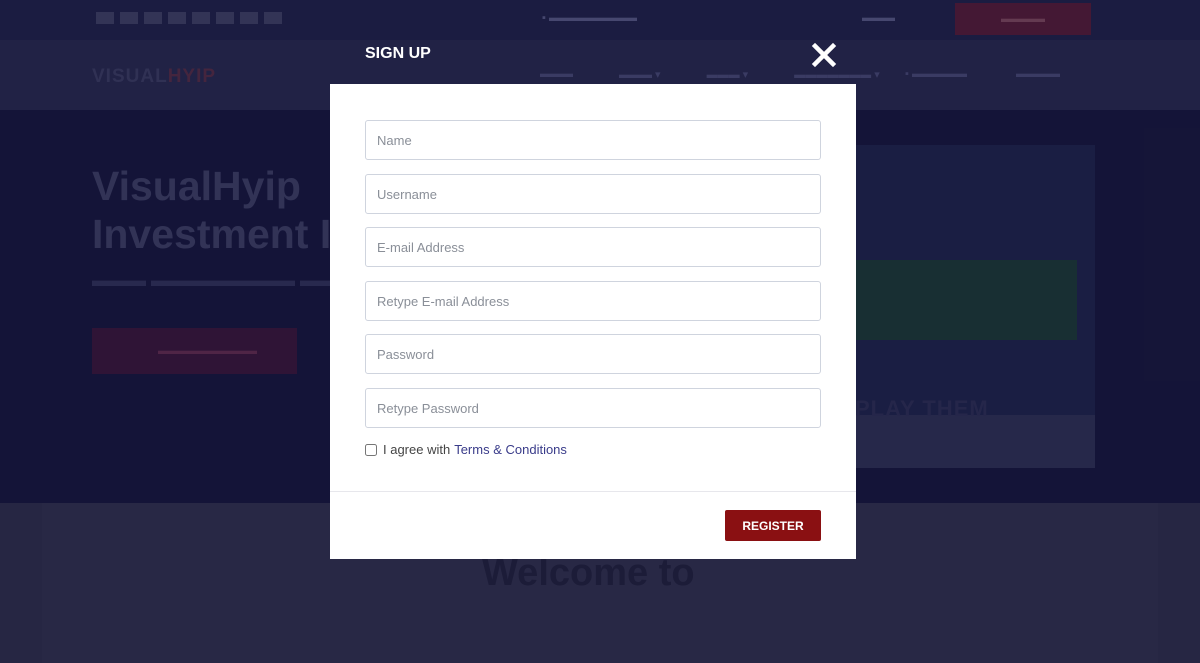  Describe the element at coordinates (398, 53) in the screenshot. I see `modal-title: SIGN UP` at that location.